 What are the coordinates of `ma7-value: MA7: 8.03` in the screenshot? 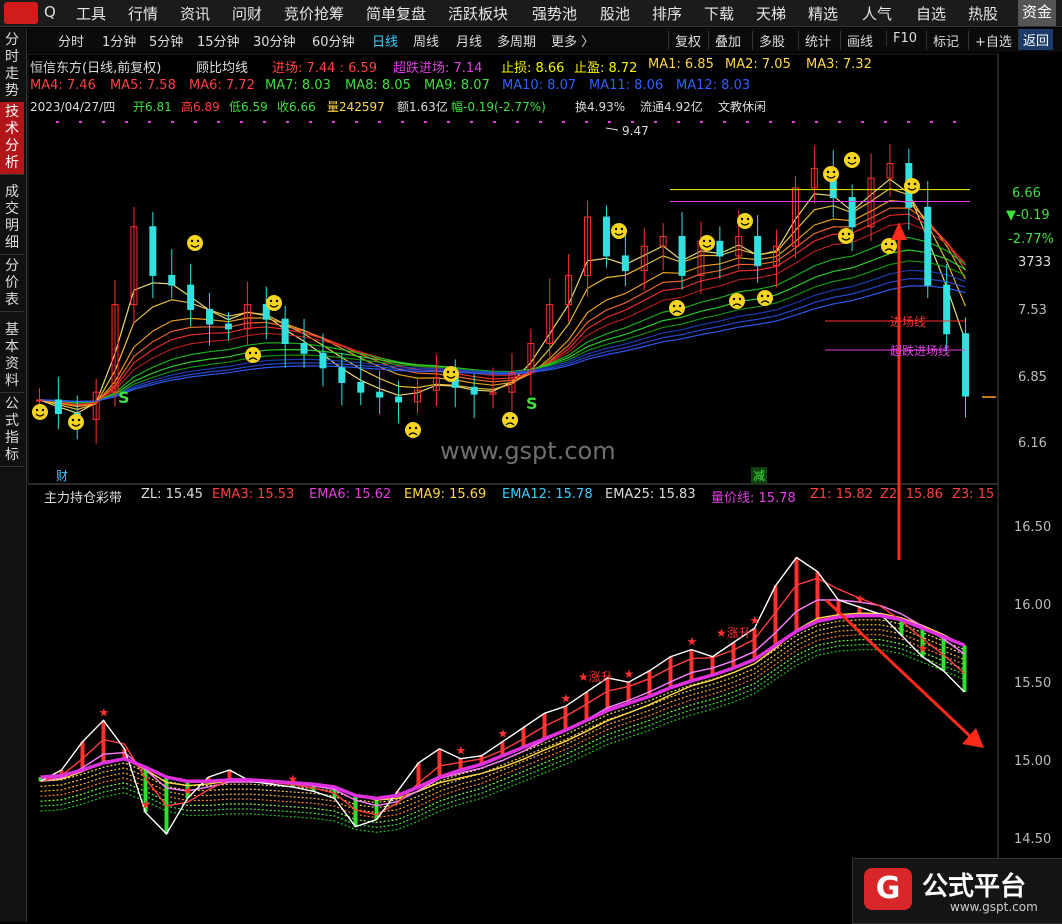 It's located at (298, 85).